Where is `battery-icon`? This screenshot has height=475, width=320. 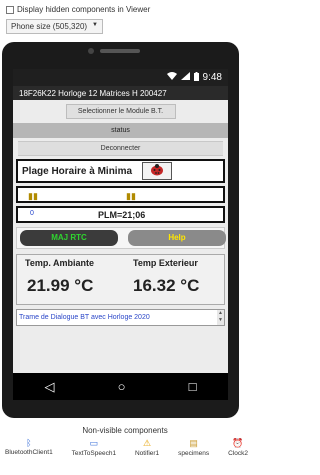
battery-icon is located at coordinates (196, 77).